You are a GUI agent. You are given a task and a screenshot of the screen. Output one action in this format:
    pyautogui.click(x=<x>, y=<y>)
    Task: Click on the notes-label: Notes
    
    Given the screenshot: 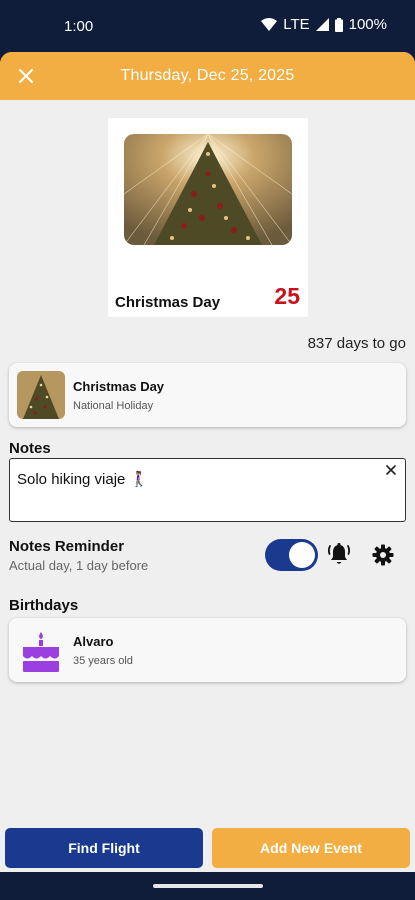 What is the action you would take?
    pyautogui.click(x=30, y=448)
    